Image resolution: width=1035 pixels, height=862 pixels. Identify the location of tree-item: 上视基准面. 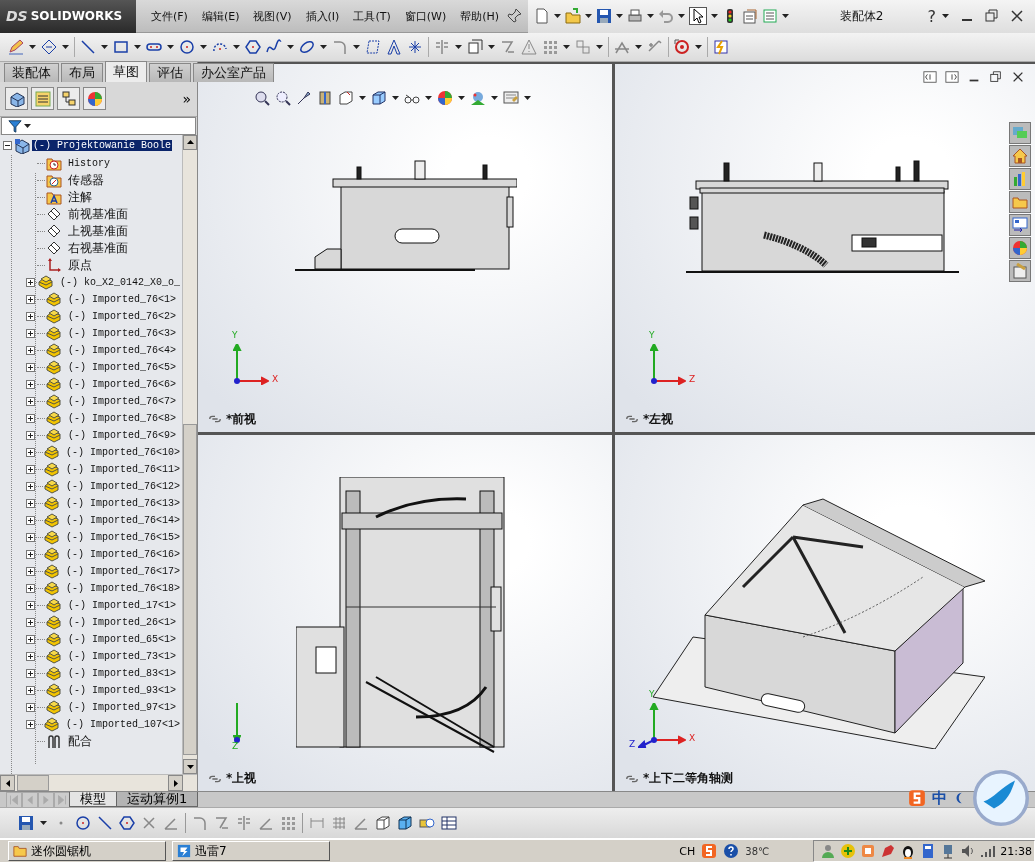
(98, 231).